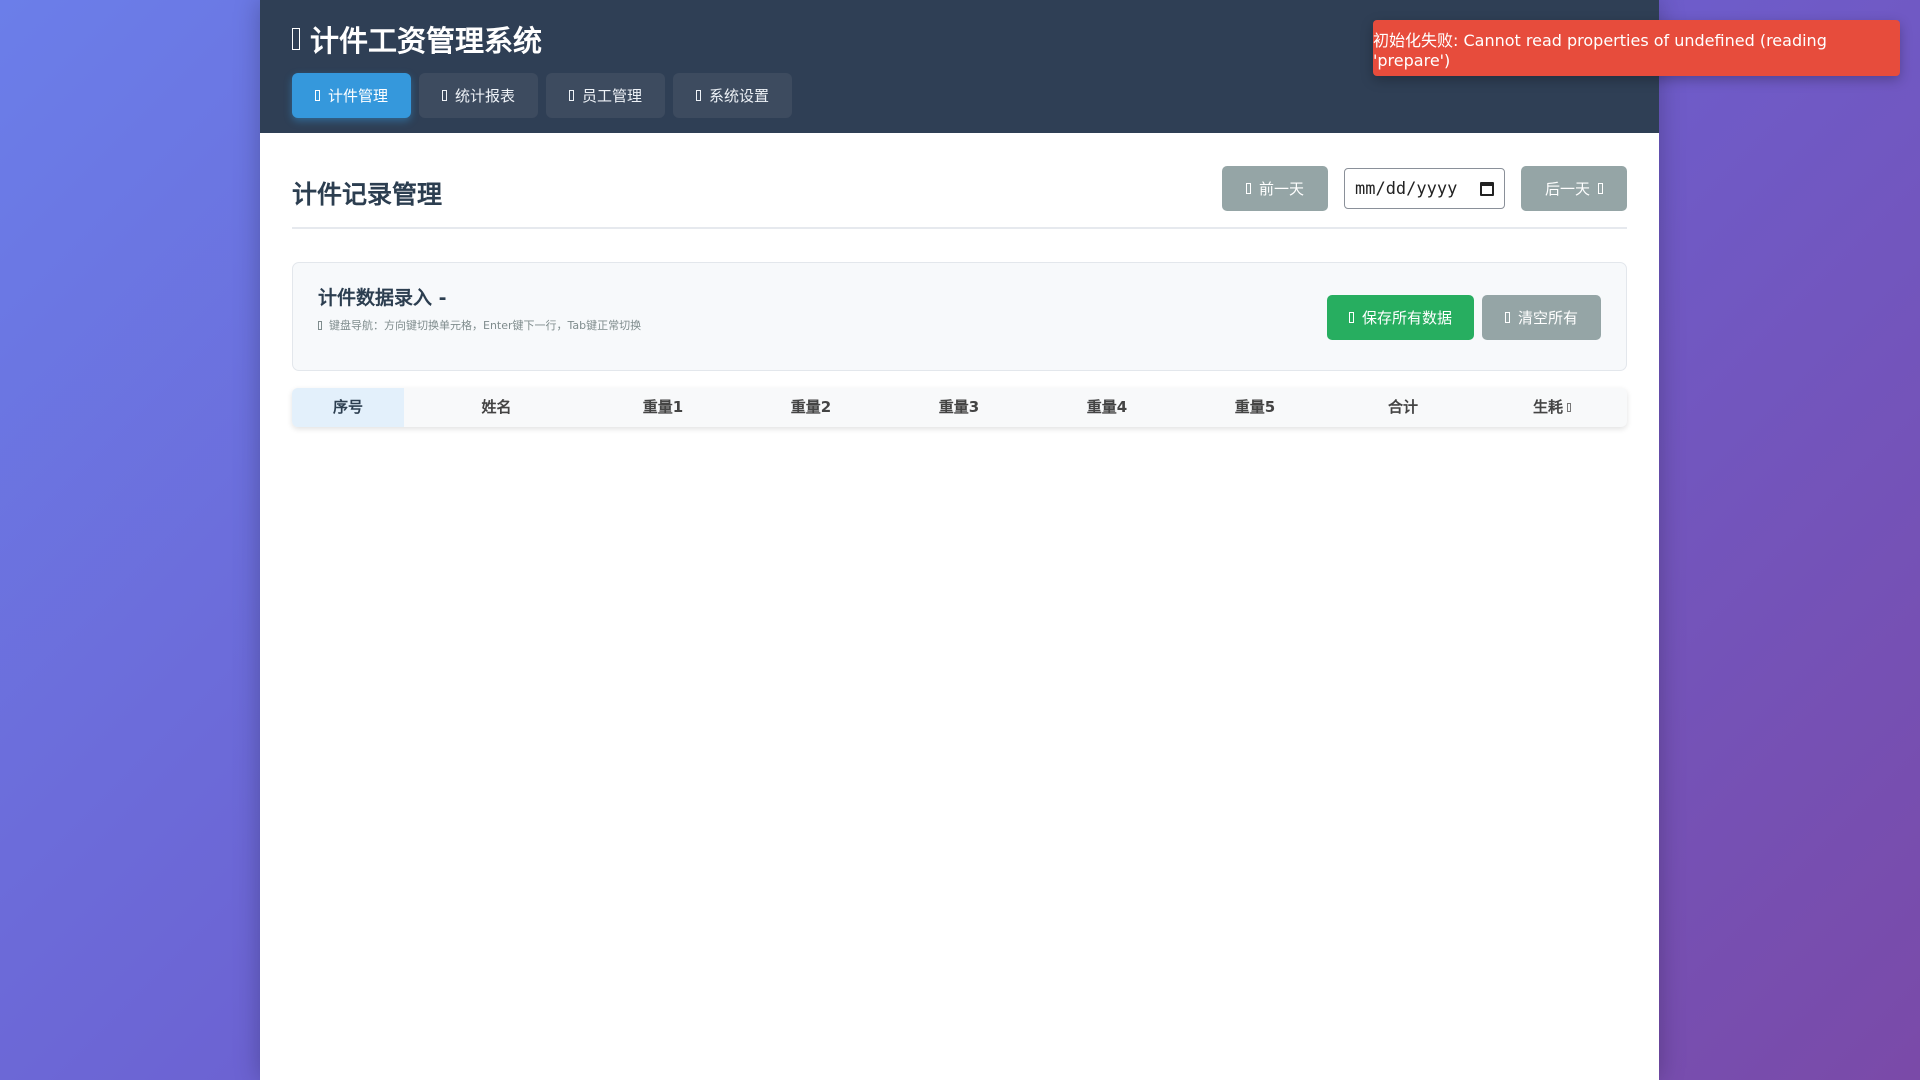 This screenshot has width=1920, height=1080. I want to click on app-logo-icon, so click(296, 39).